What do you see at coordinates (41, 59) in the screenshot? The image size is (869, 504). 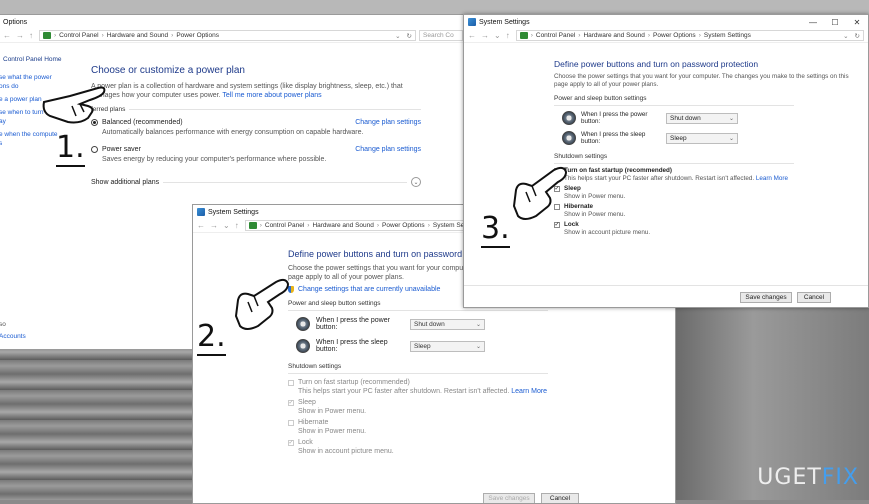 I see `sidebar-home-link: Control Panel Home` at bounding box center [41, 59].